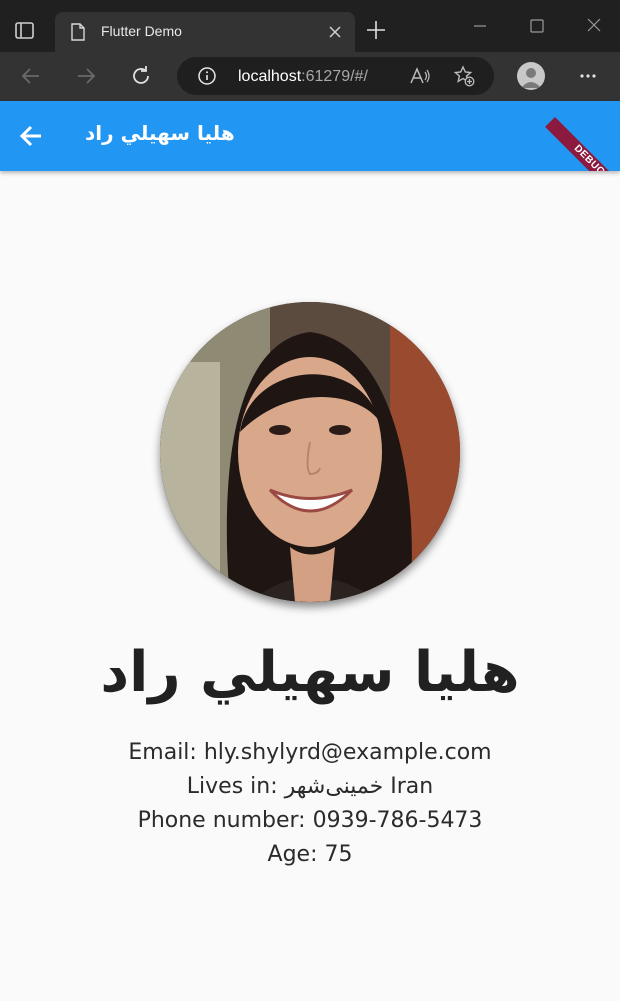  Describe the element at coordinates (207, 76) in the screenshot. I see `site-info-icon` at that location.